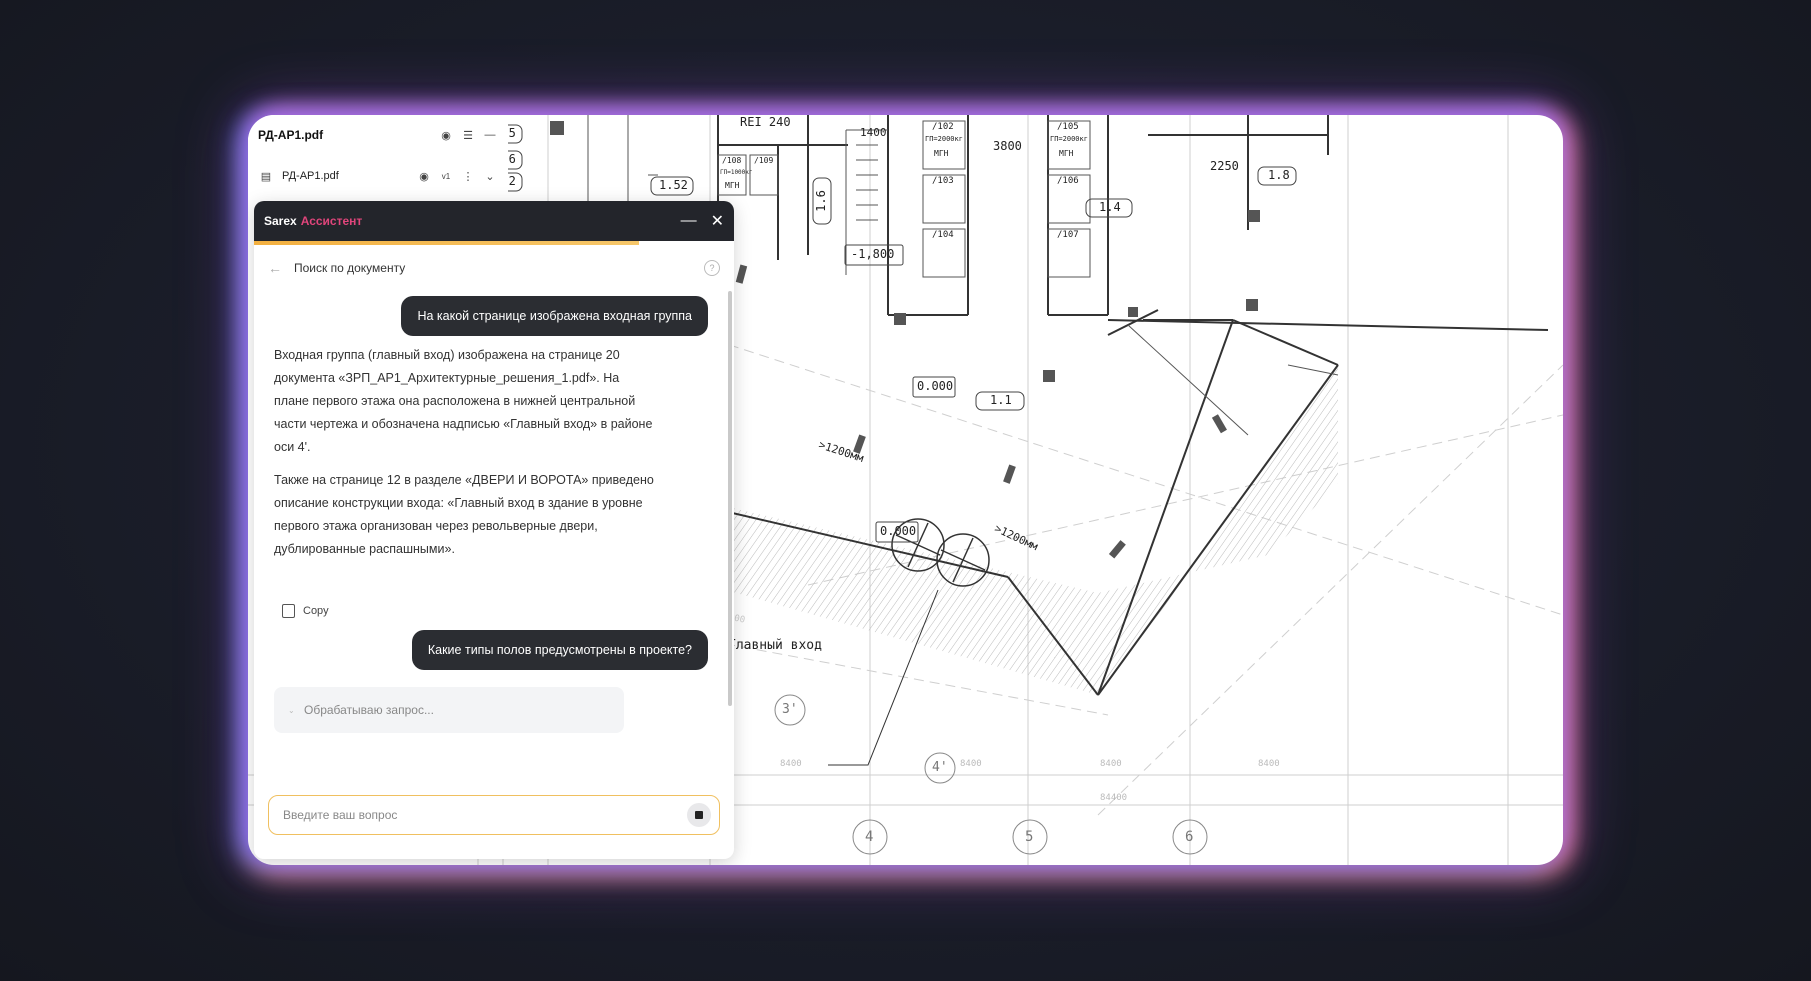 This screenshot has width=1811, height=981. I want to click on copy-icon, so click(288, 611).